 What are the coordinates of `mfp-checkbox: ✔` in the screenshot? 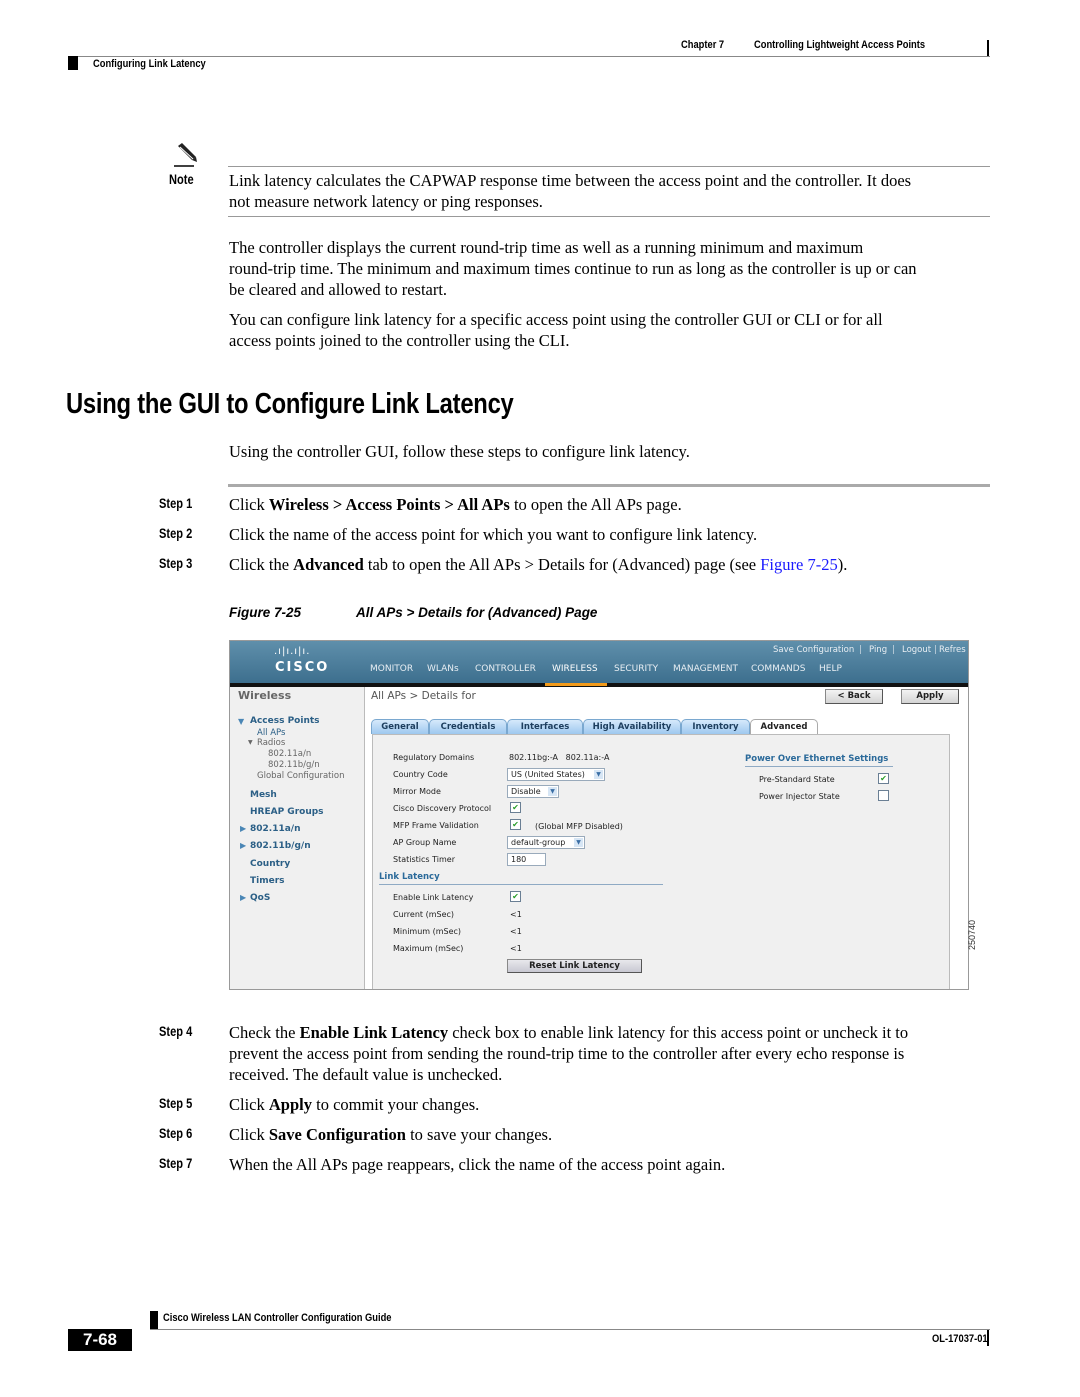 It's located at (515, 824).